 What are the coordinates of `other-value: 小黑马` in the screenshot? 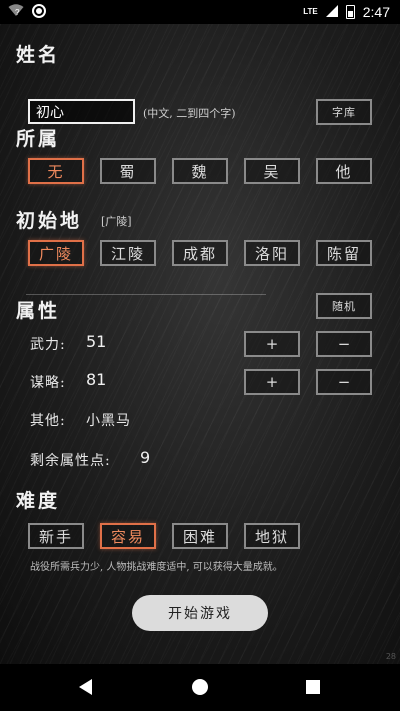 It's located at (108, 421).